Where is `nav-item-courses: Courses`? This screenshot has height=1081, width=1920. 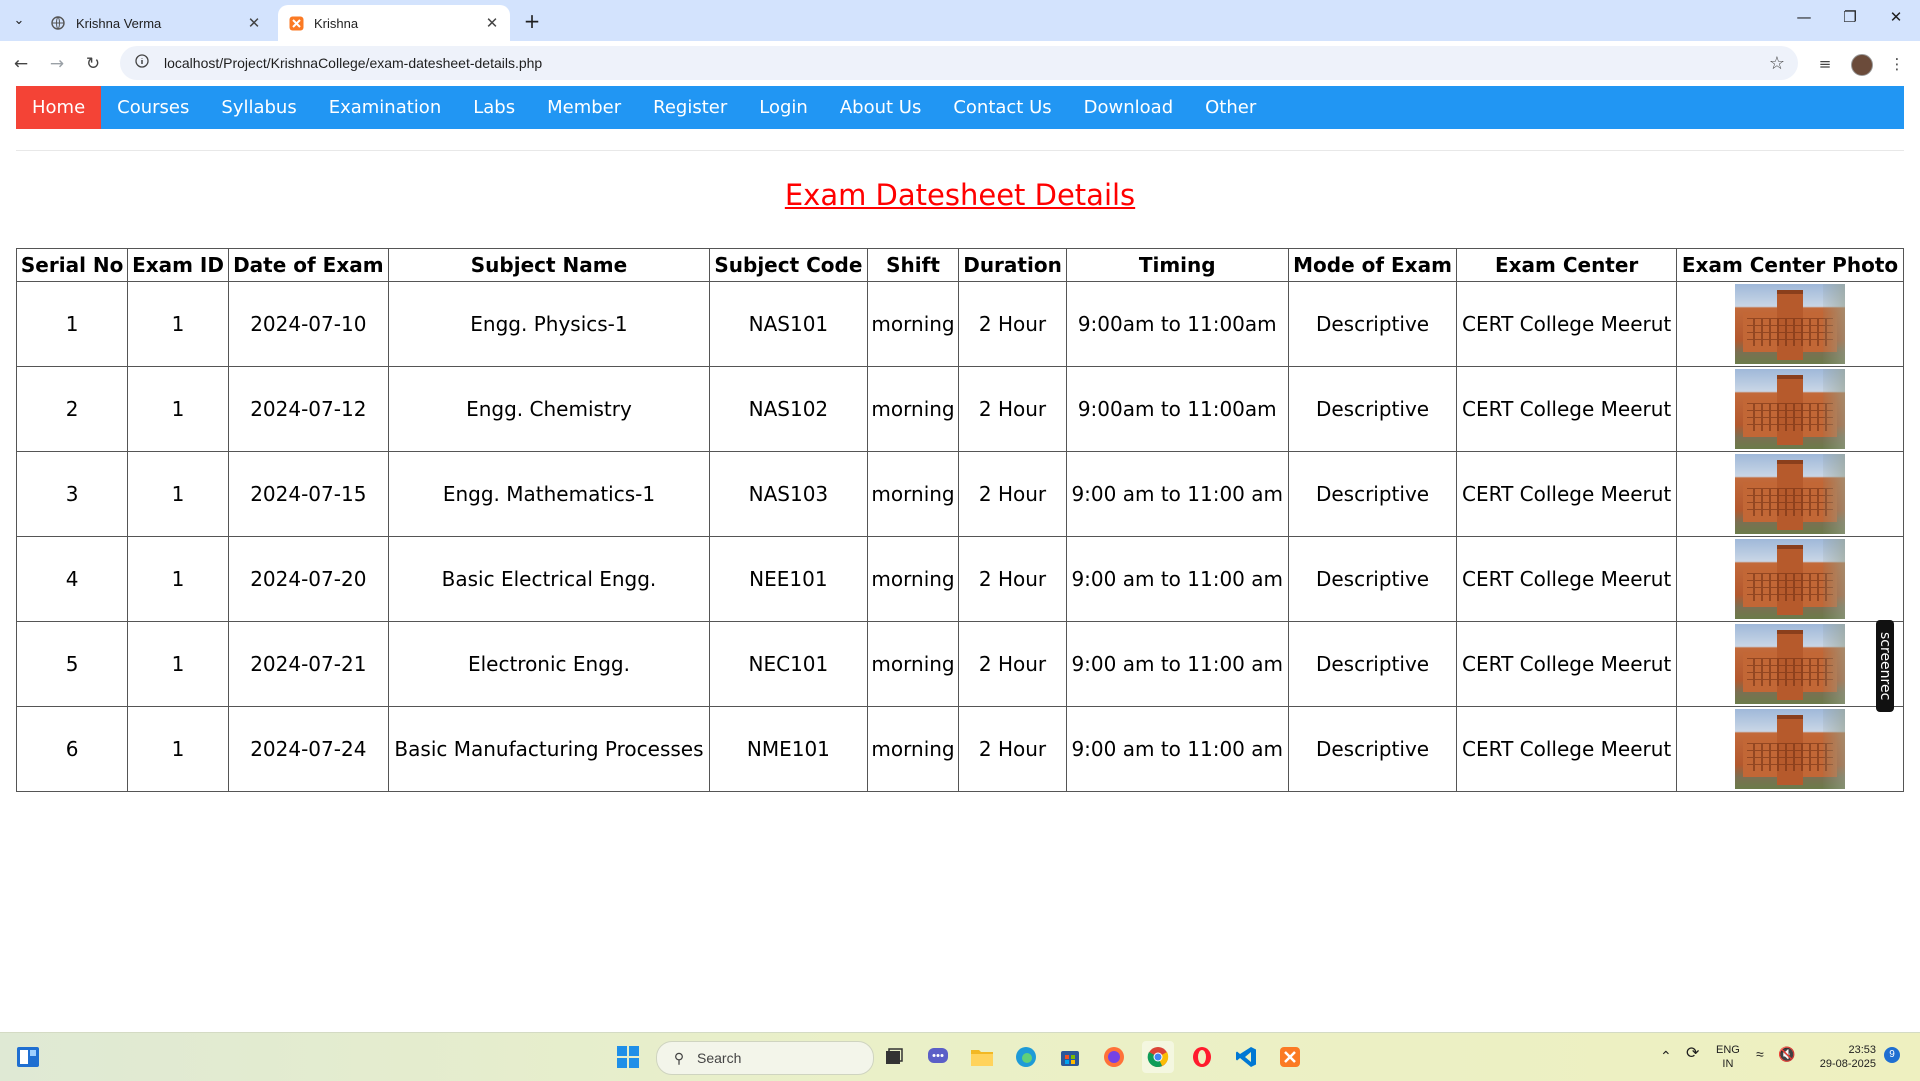 nav-item-courses: Courses is located at coordinates (153, 107).